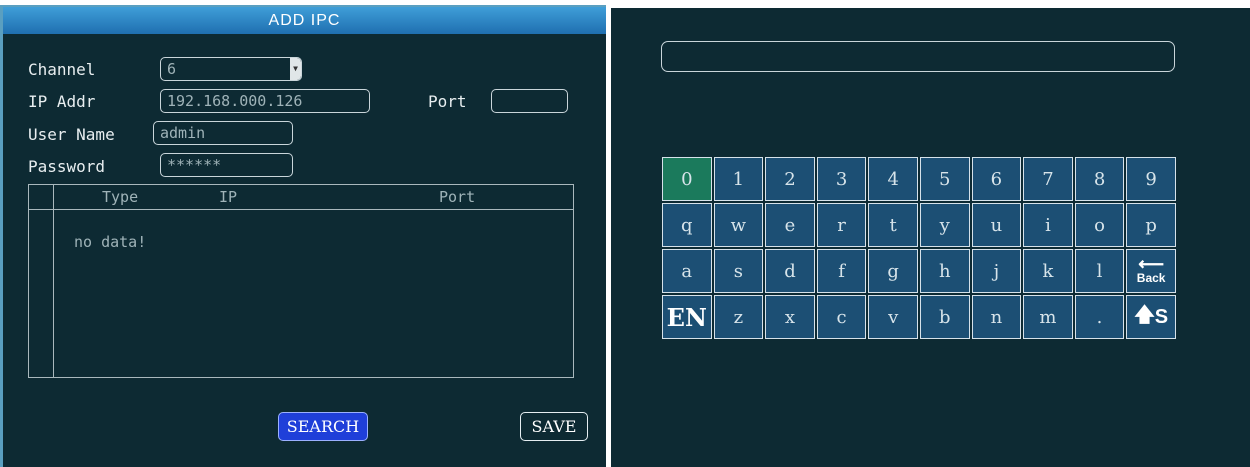 The height and width of the screenshot is (467, 1250). I want to click on key-z: z, so click(738, 317).